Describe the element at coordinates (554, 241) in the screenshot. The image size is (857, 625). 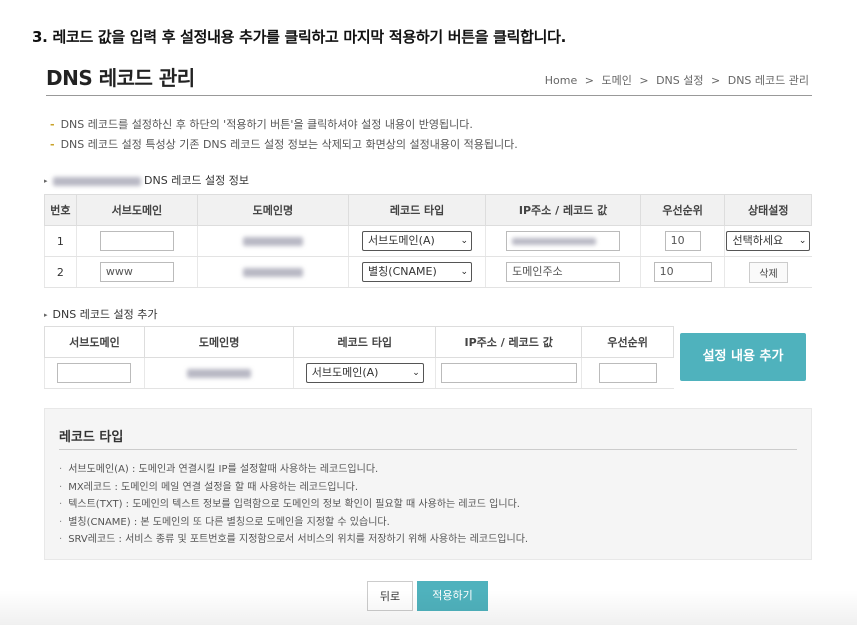
I see `blurred-ip` at that location.